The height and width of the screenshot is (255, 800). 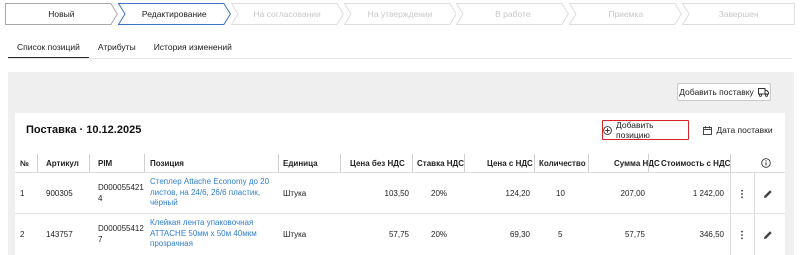 What do you see at coordinates (562, 163) in the screenshot?
I see `col-header-qty: Количество` at bounding box center [562, 163].